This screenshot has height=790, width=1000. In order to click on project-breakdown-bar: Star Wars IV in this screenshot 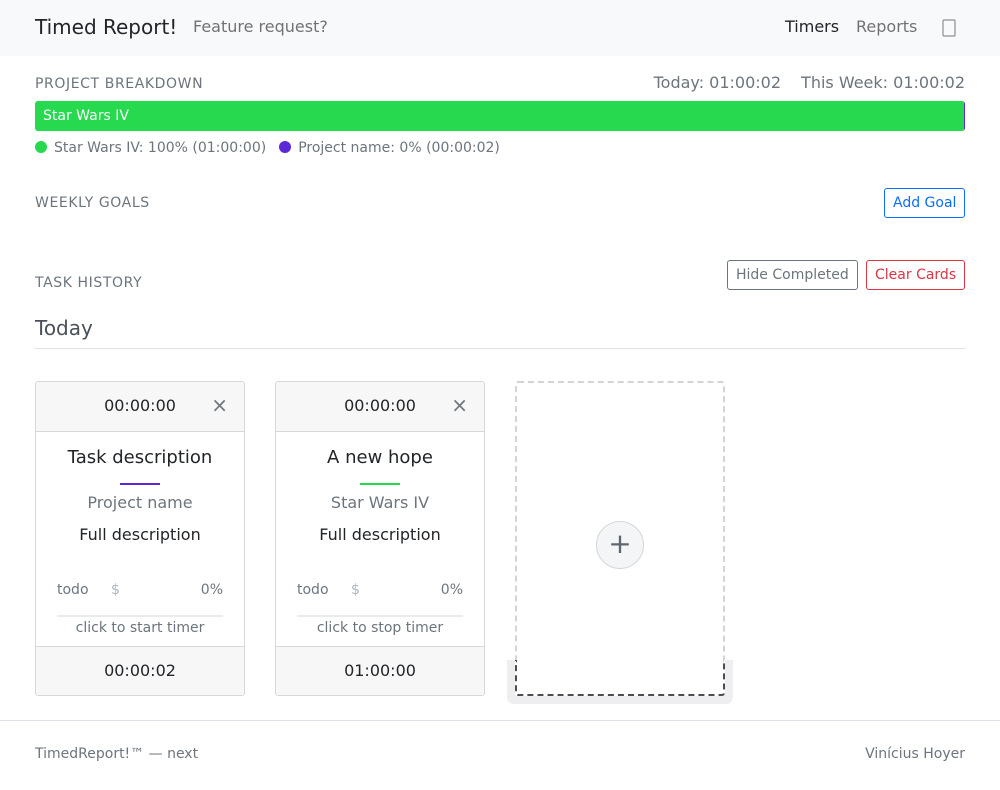, I will do `click(500, 116)`.